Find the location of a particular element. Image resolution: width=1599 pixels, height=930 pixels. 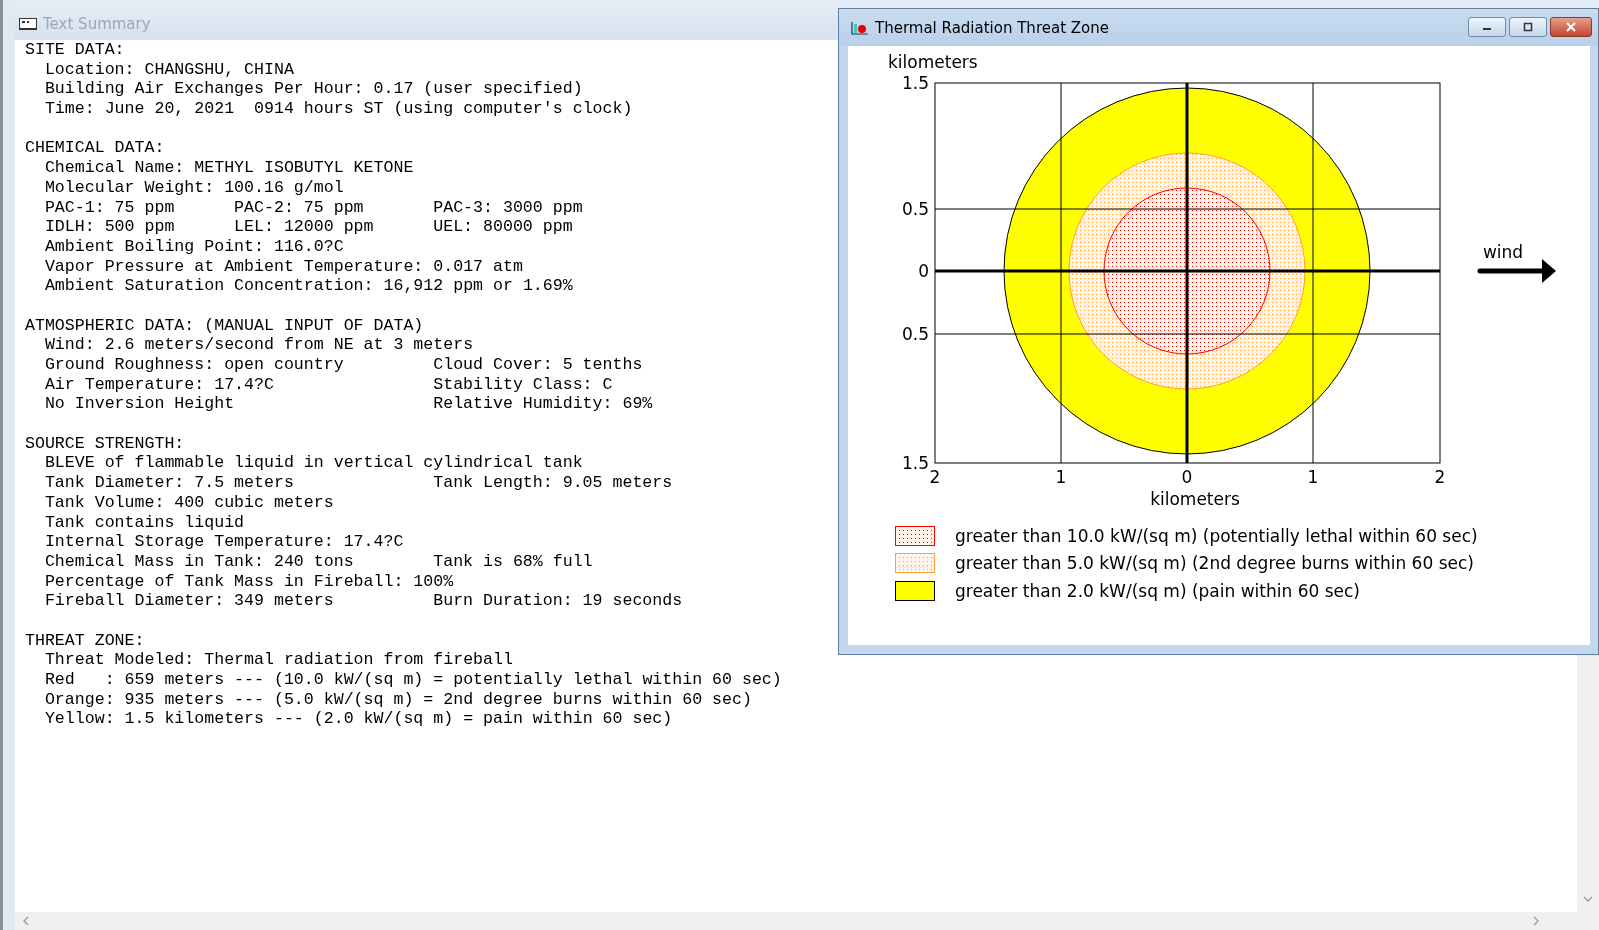

summary-text: Tank contains liquid is located at coordinates (144, 522).